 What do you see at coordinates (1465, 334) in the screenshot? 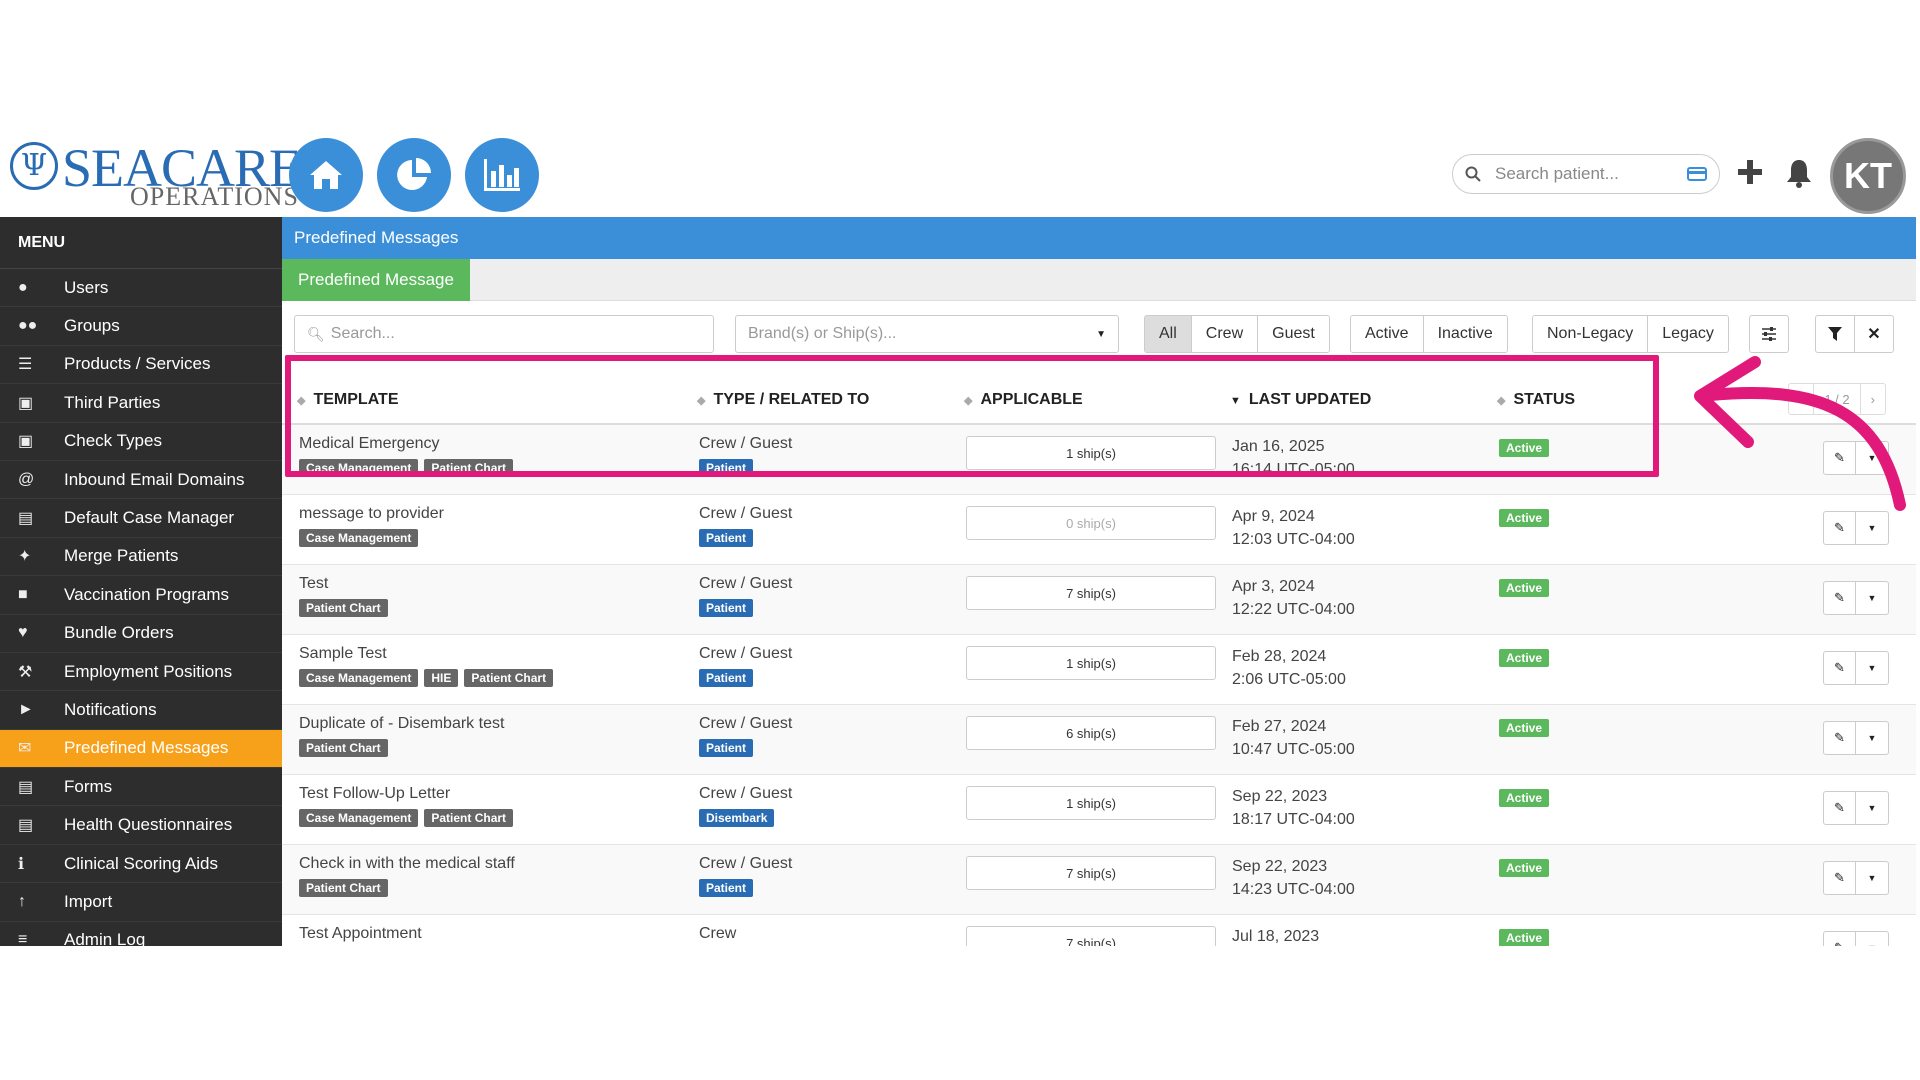
I see `filter-inactive-button: Inactive` at bounding box center [1465, 334].